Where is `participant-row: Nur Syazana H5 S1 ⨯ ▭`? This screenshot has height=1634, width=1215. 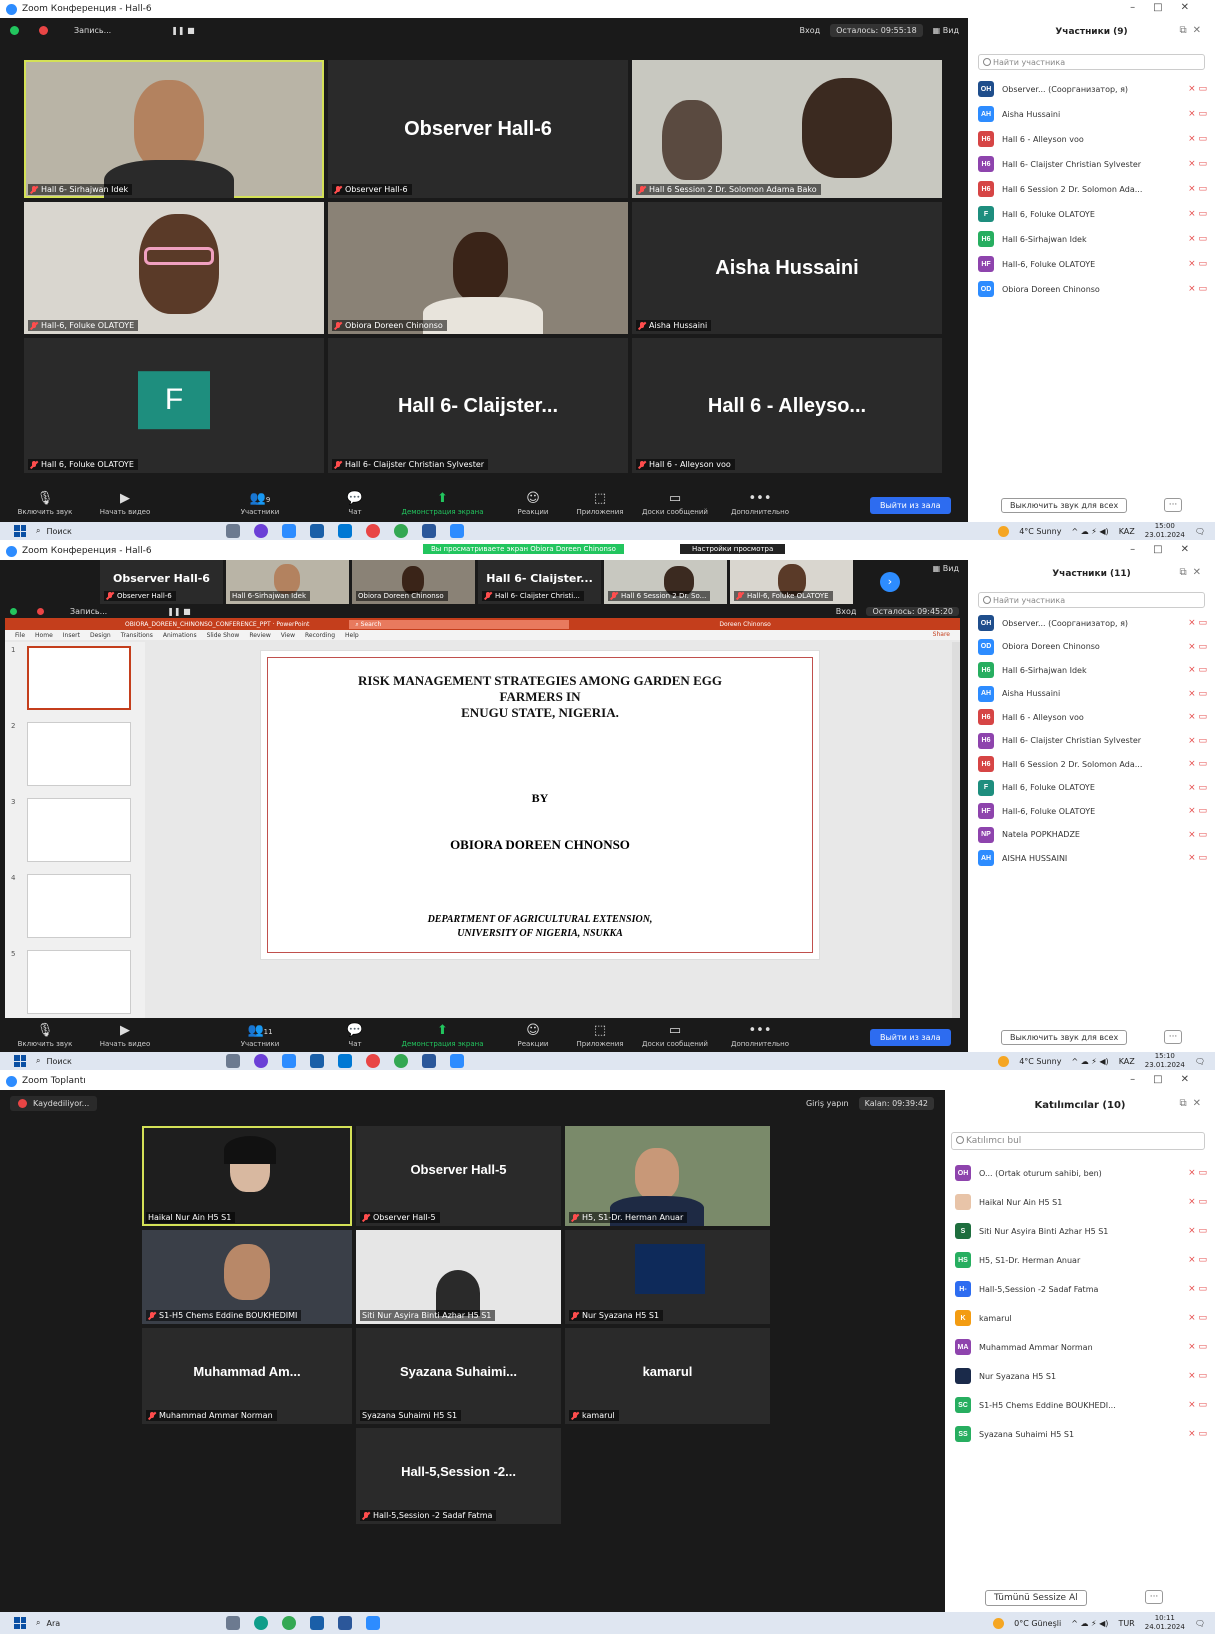 participant-row: Nur Syazana H5 S1 ⨯ ▭ is located at coordinates (1081, 1376).